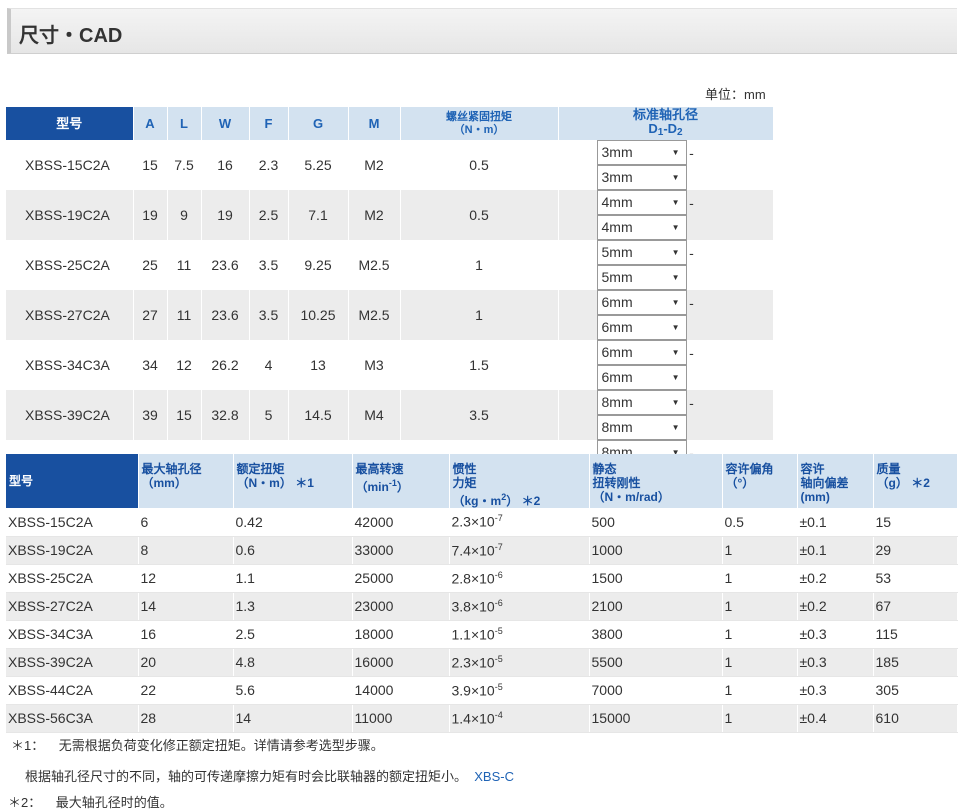 The image size is (964, 810). I want to click on cell-l: 12, so click(184, 365).